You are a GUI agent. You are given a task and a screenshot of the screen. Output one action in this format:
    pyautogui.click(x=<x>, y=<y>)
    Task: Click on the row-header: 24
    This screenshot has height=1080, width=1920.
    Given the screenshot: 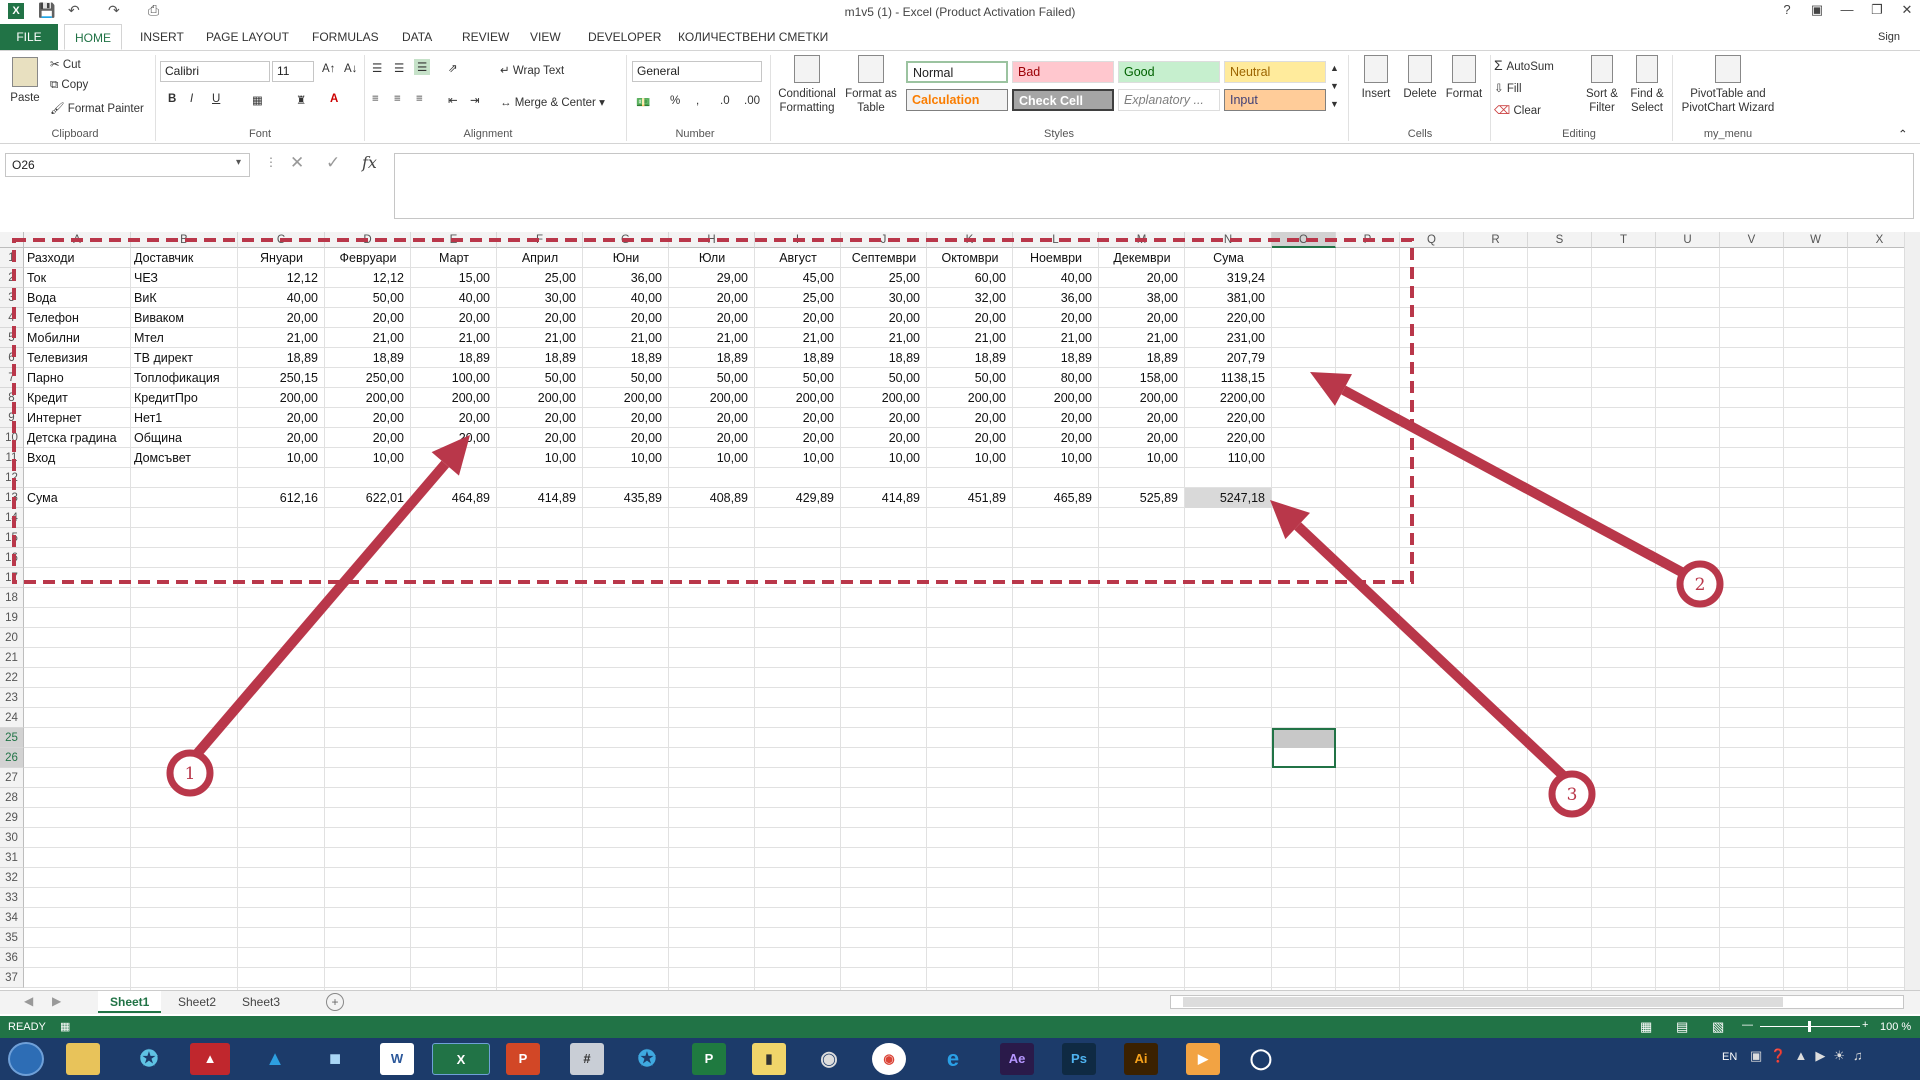 What is the action you would take?
    pyautogui.click(x=12, y=718)
    